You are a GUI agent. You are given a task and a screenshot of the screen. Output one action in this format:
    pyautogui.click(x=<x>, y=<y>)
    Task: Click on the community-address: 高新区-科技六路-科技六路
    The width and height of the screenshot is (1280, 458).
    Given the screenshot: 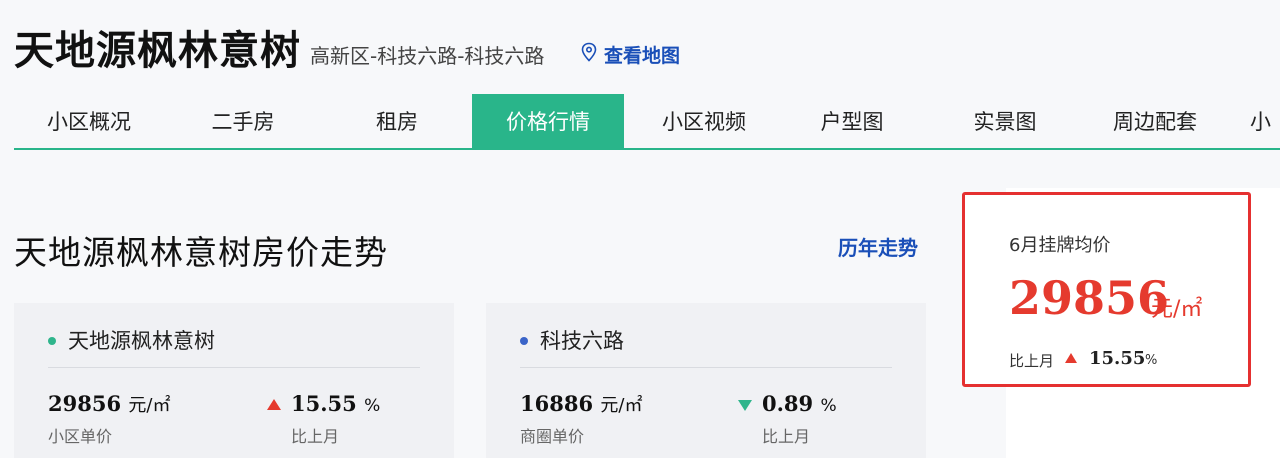 What is the action you would take?
    pyautogui.click(x=427, y=56)
    